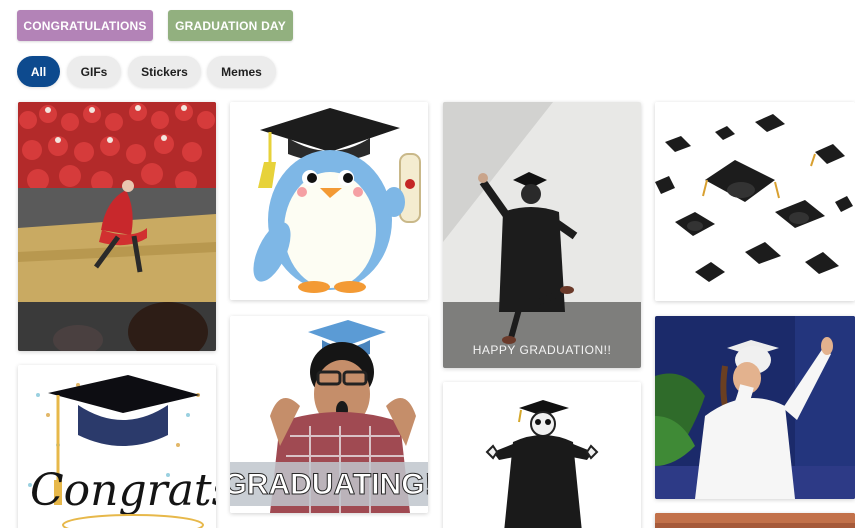 Image resolution: width=855 pixels, height=528 pixels. I want to click on caps-thrown-image, so click(755, 201).